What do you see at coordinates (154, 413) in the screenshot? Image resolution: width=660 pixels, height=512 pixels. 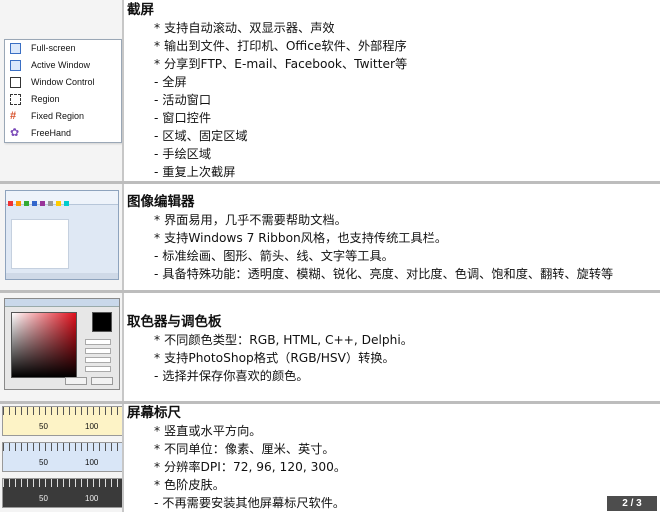 I see `section-title: 屏幕标尺` at bounding box center [154, 413].